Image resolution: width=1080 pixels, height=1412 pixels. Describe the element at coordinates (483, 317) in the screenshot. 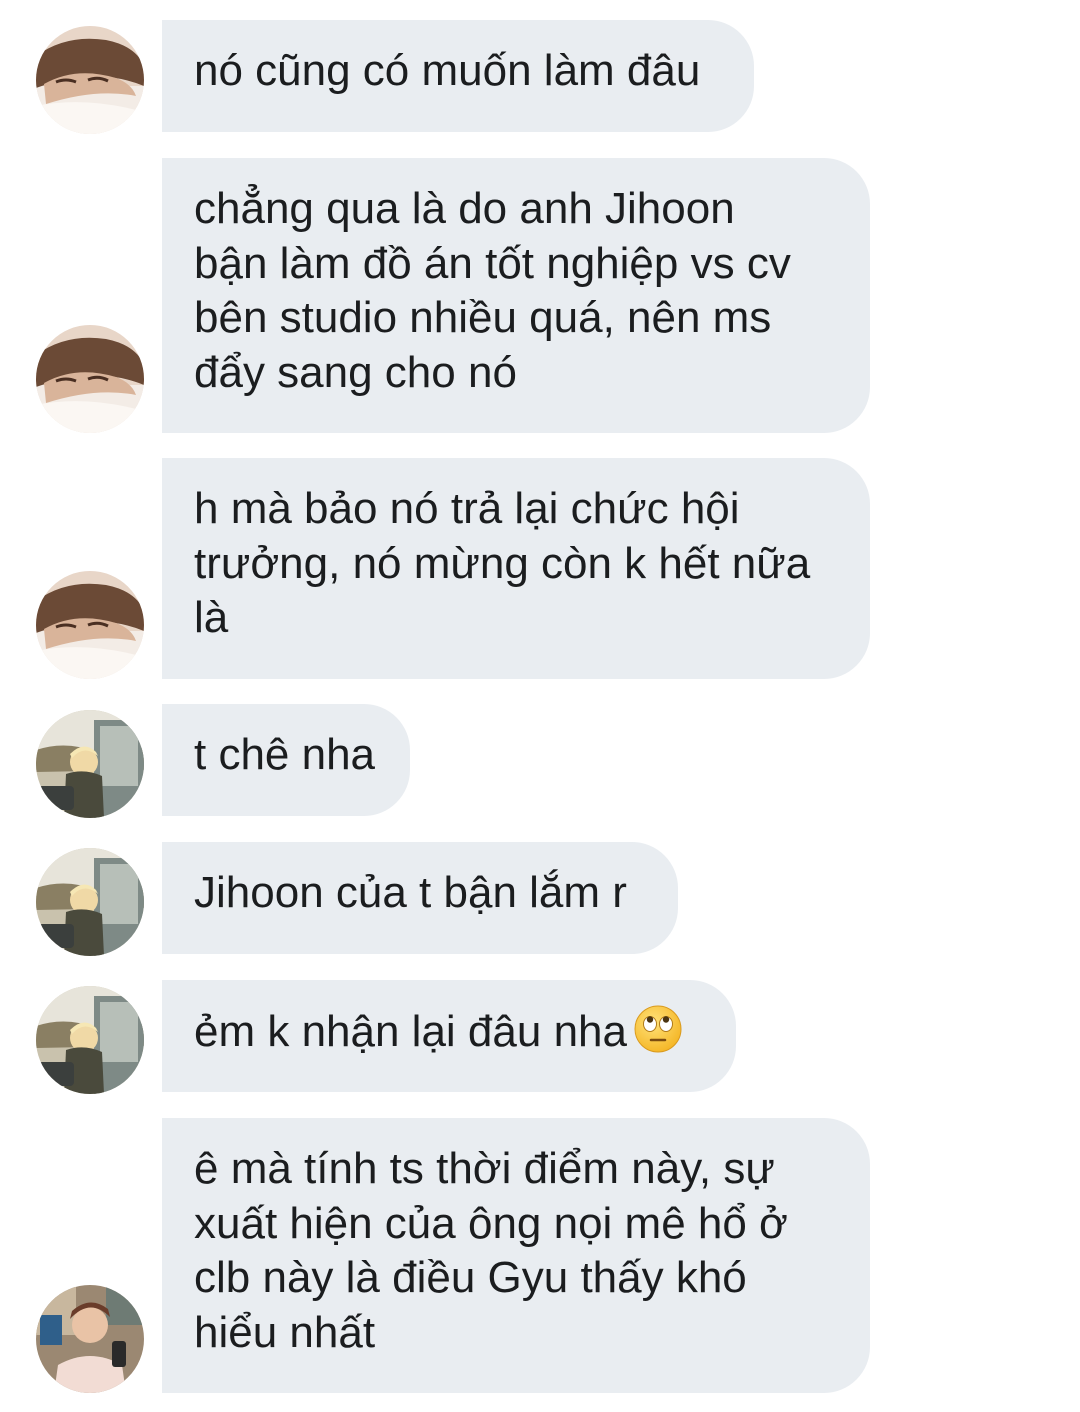

I see `message-text: bên studio nhiều quá, nên ms` at that location.